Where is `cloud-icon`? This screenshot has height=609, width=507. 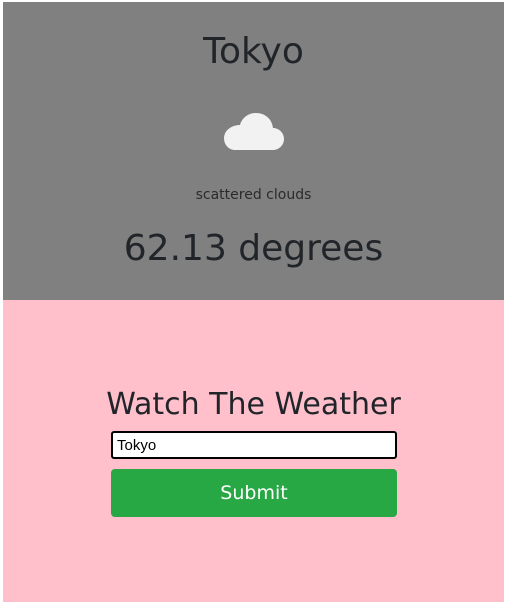
cloud-icon is located at coordinates (253, 131).